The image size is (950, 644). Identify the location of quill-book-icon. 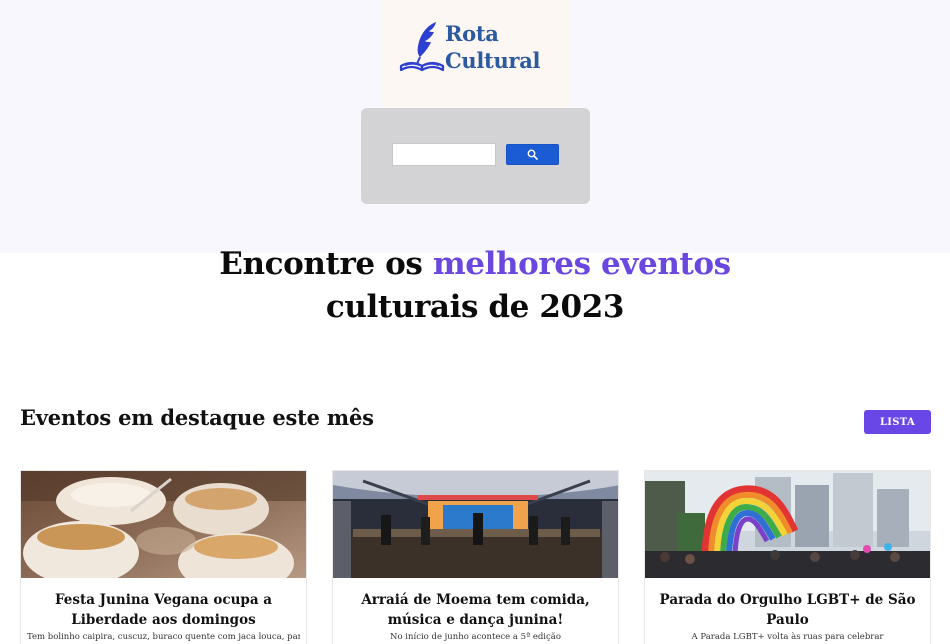
(422, 47).